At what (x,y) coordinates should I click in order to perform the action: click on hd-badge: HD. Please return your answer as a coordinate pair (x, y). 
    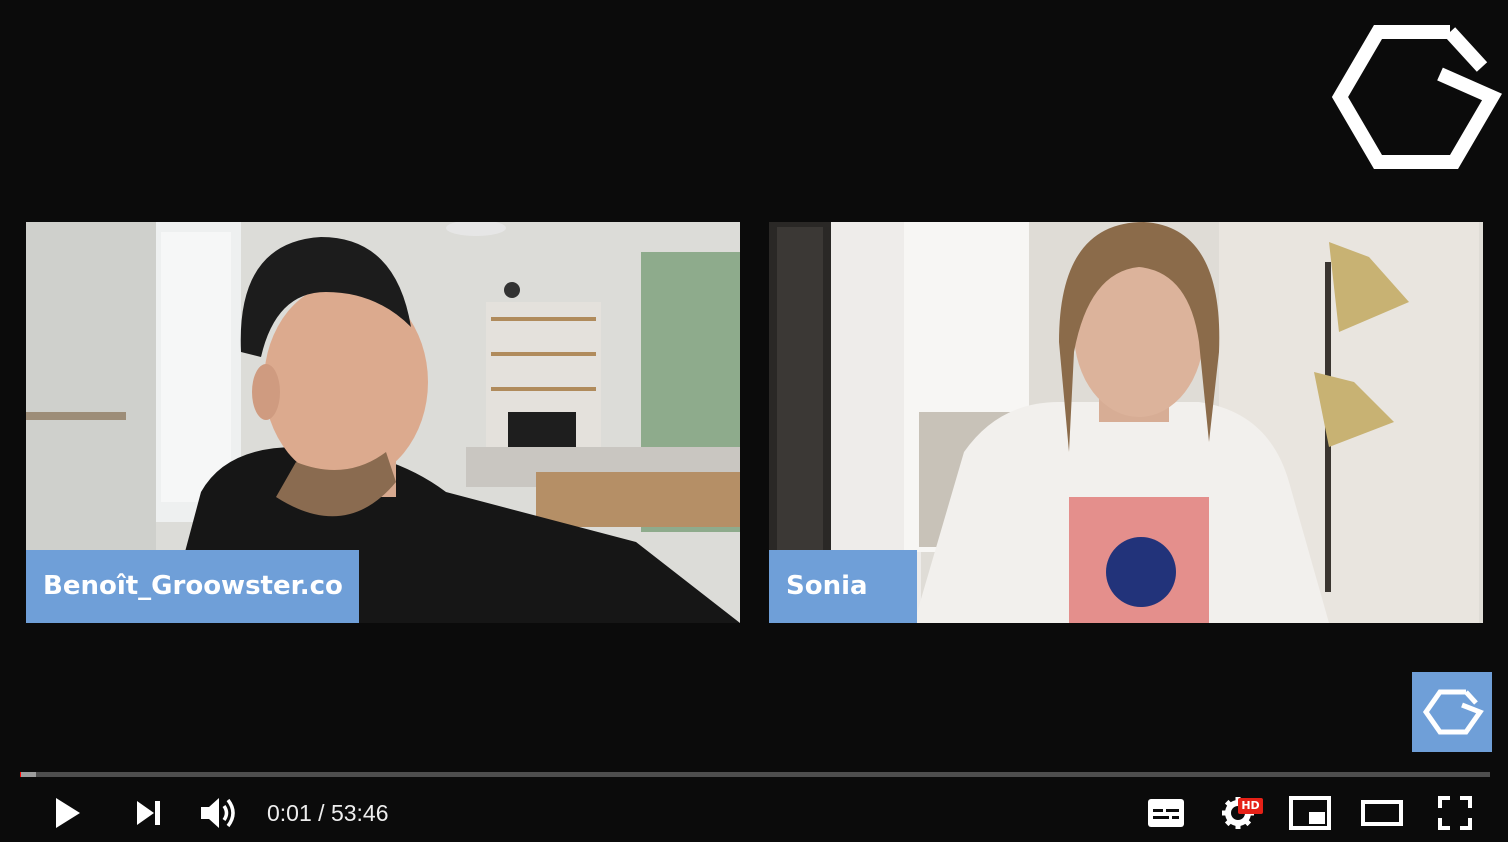
    Looking at the image, I should click on (1250, 806).